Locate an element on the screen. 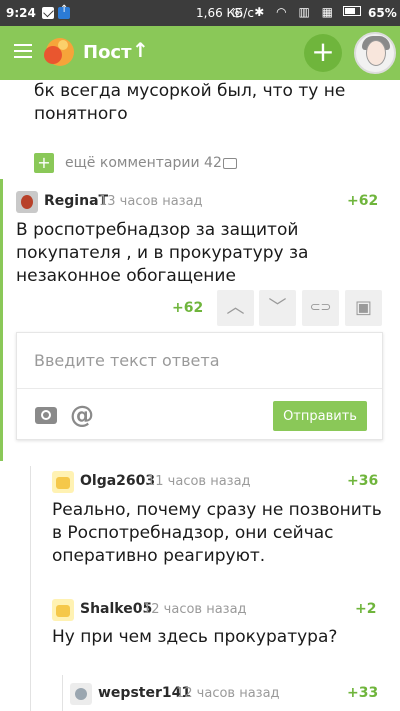  pikabu-logo-icon is located at coordinates (59, 53).